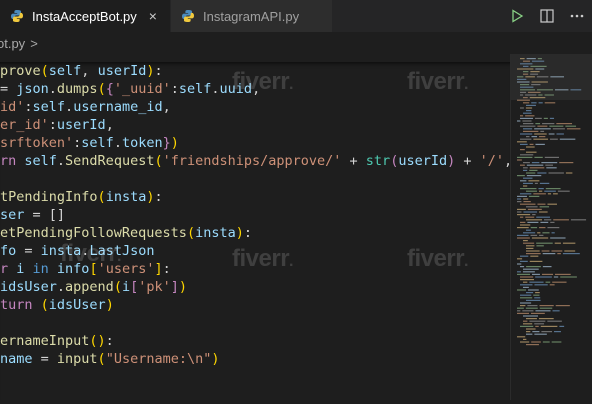 The width and height of the screenshot is (592, 404). I want to click on run-icon, so click(517, 16).